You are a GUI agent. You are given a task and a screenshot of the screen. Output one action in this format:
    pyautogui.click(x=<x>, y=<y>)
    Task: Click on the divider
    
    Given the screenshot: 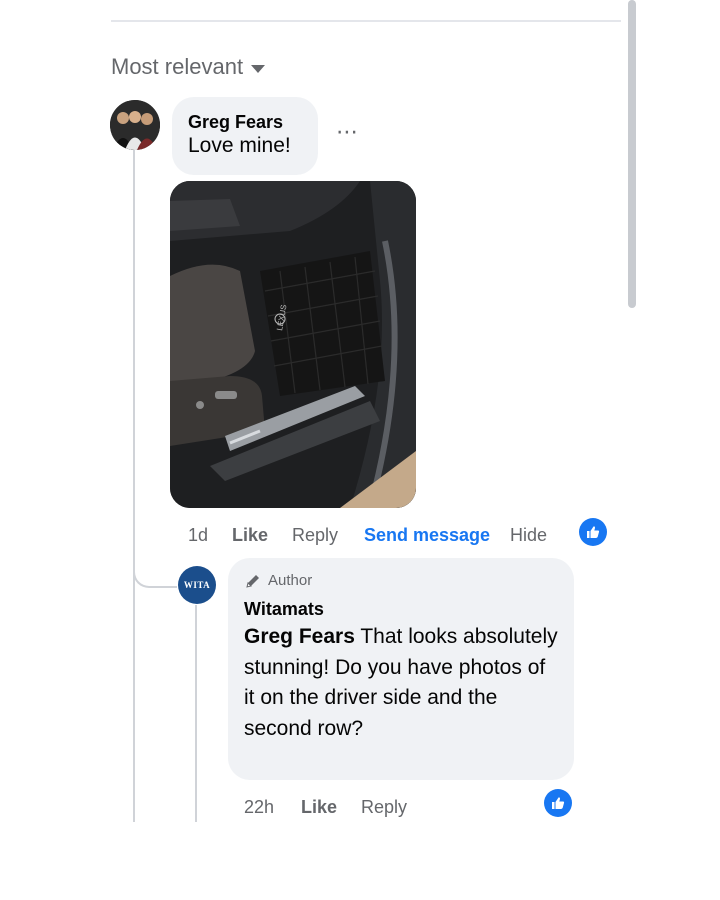 What is the action you would take?
    pyautogui.click(x=366, y=21)
    